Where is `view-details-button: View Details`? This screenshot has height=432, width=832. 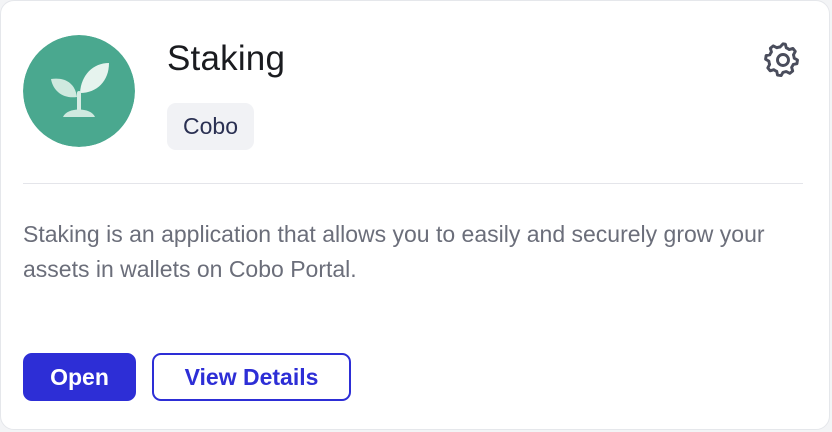
view-details-button: View Details is located at coordinates (251, 377).